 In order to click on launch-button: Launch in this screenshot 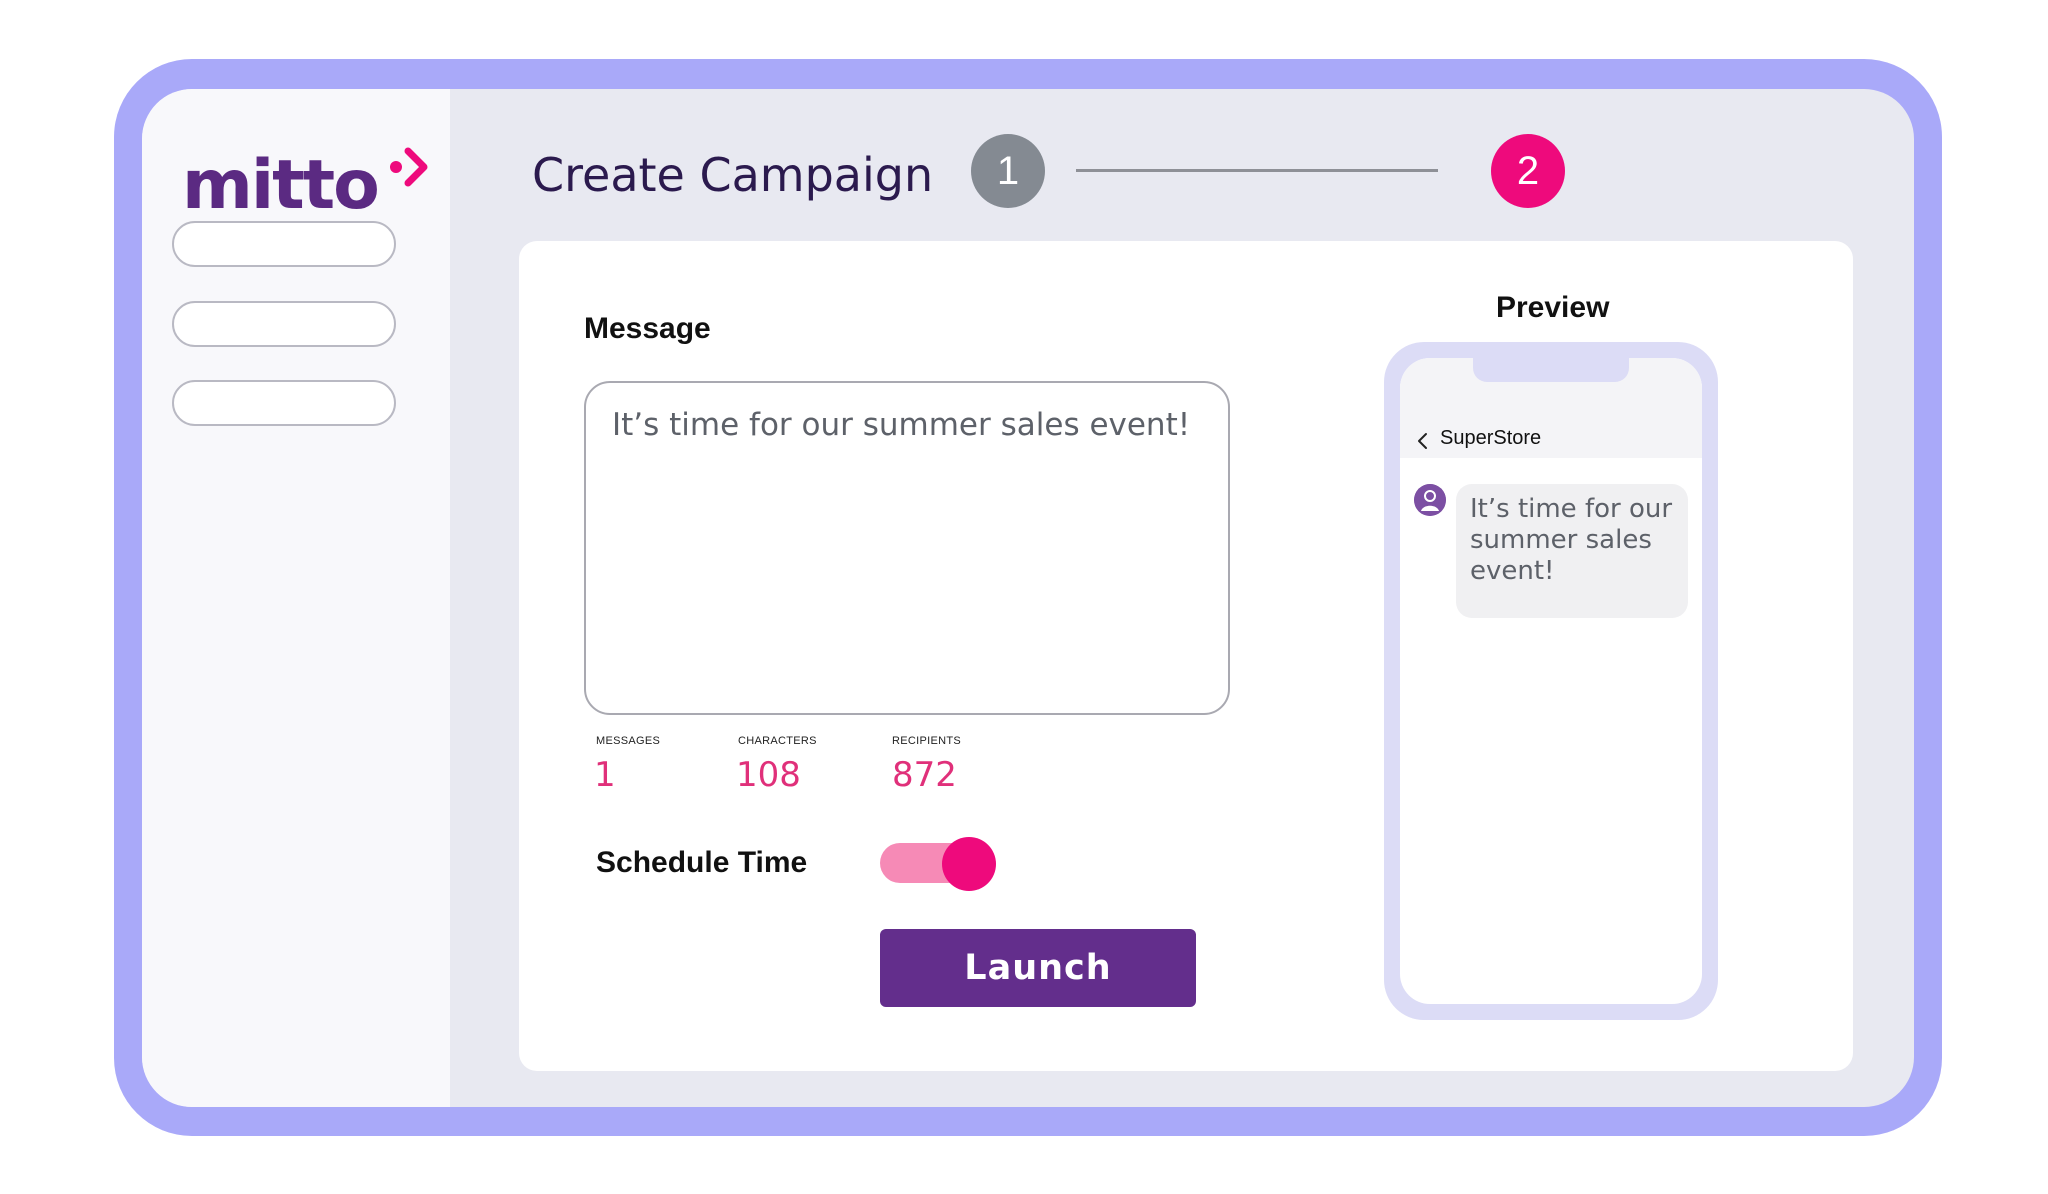, I will do `click(1038, 968)`.